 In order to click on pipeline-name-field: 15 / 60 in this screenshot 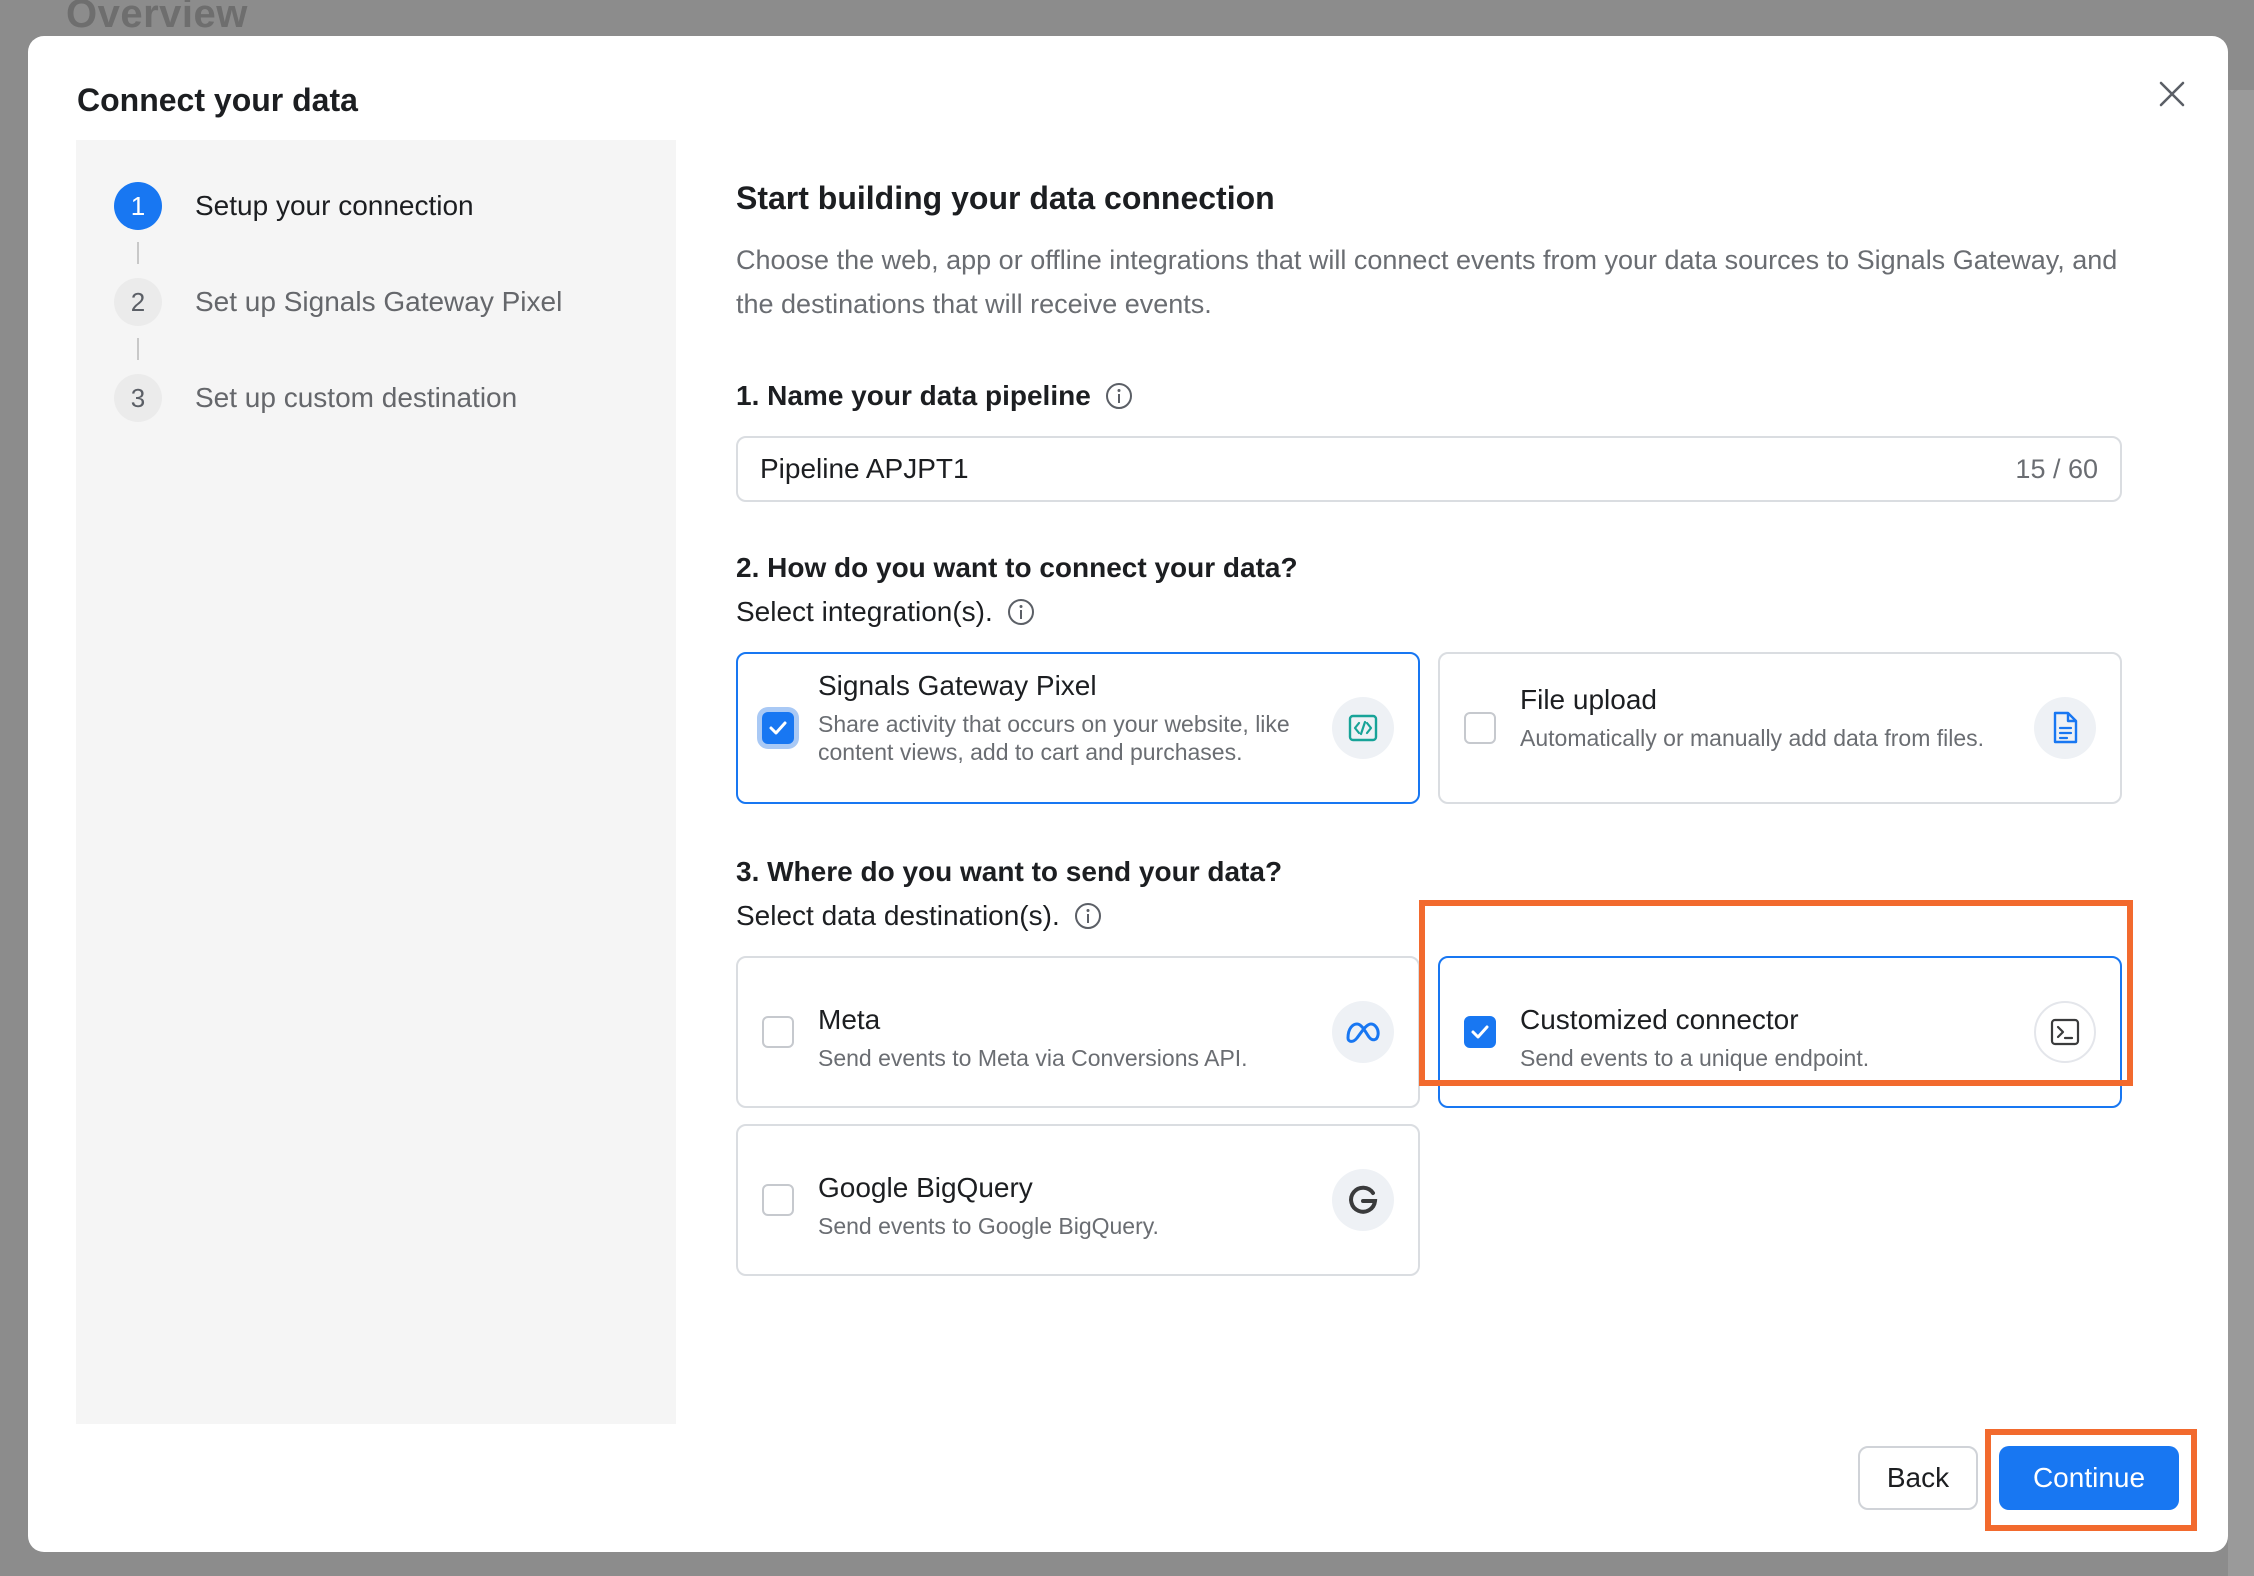, I will do `click(1429, 469)`.